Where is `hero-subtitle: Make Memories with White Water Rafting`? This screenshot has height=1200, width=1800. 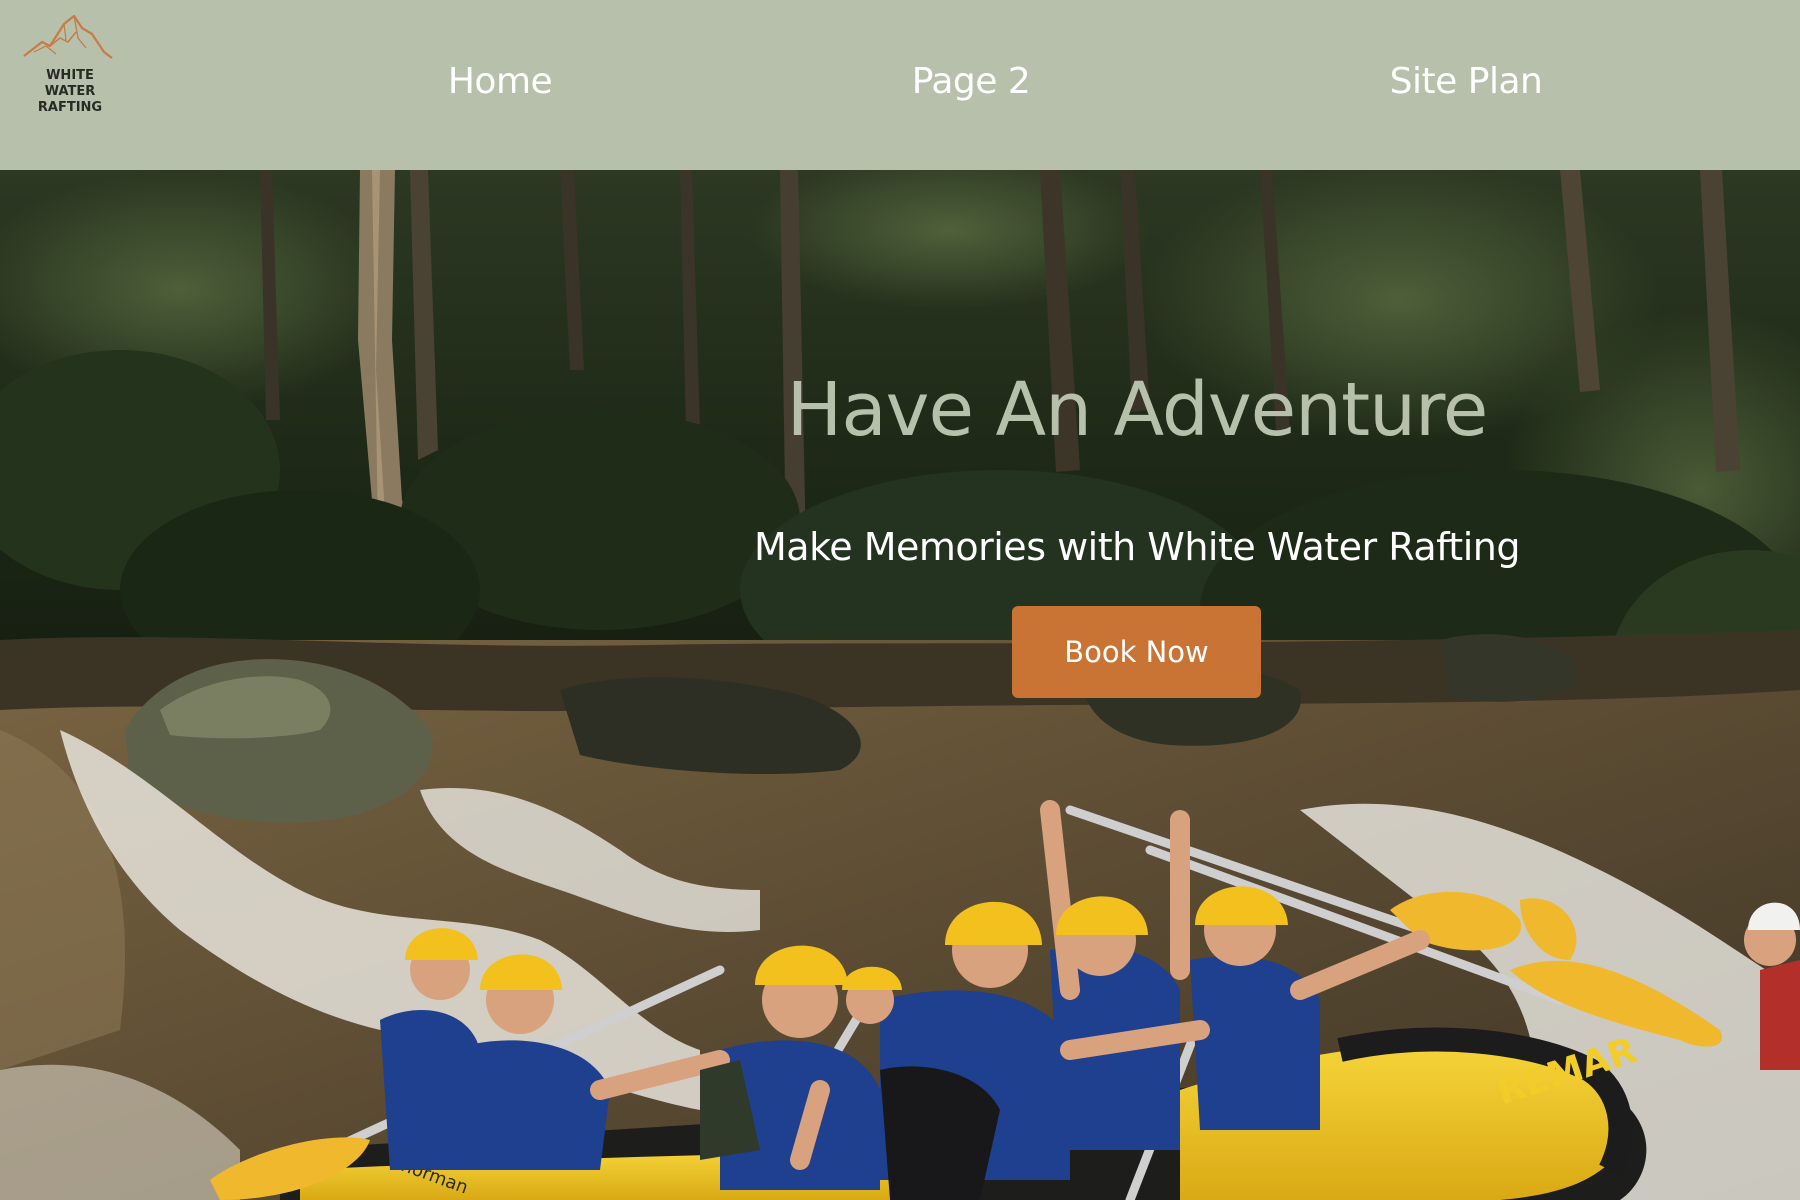
hero-subtitle: Make Memories with White Water Rafting is located at coordinates (1137, 547).